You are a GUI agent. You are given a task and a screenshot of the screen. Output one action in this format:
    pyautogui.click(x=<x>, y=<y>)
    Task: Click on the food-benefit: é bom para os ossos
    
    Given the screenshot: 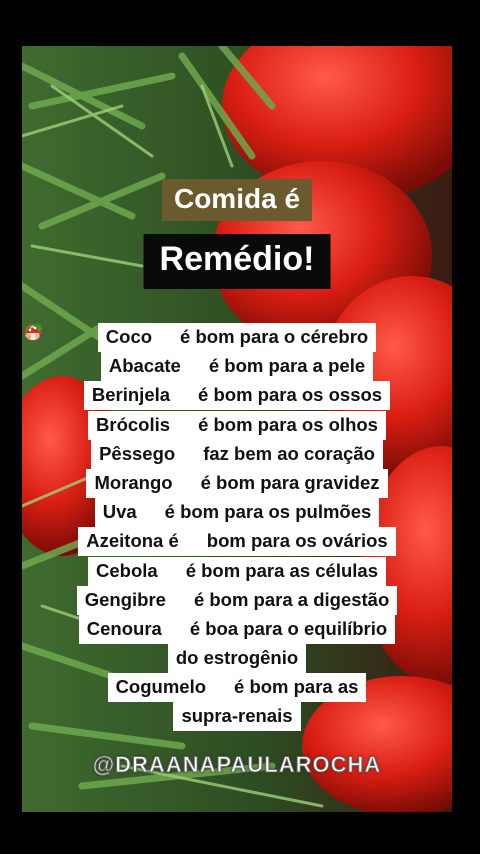 What is the action you would take?
    pyautogui.click(x=290, y=395)
    